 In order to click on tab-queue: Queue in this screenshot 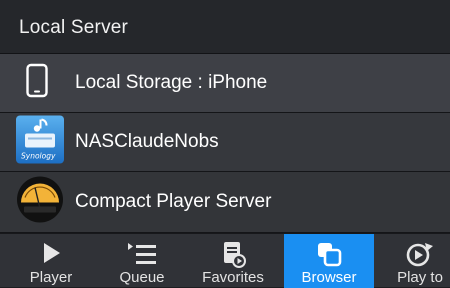, I will do `click(142, 261)`.